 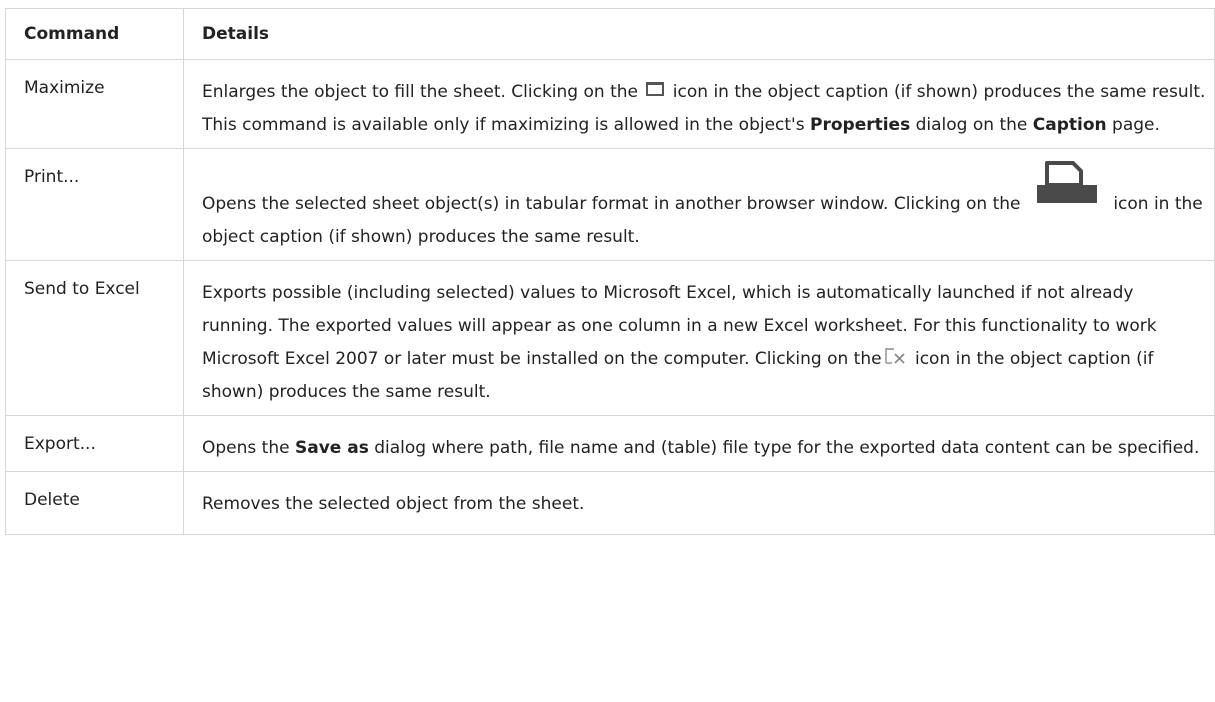 I want to click on details-text: dialog on the, so click(x=971, y=125).